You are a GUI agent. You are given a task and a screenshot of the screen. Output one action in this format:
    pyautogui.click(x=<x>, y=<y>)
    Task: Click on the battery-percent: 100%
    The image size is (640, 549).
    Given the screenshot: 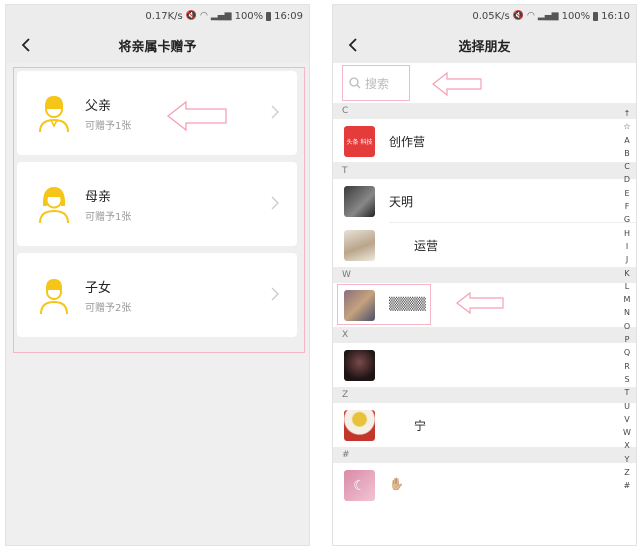 What is the action you would take?
    pyautogui.click(x=249, y=16)
    